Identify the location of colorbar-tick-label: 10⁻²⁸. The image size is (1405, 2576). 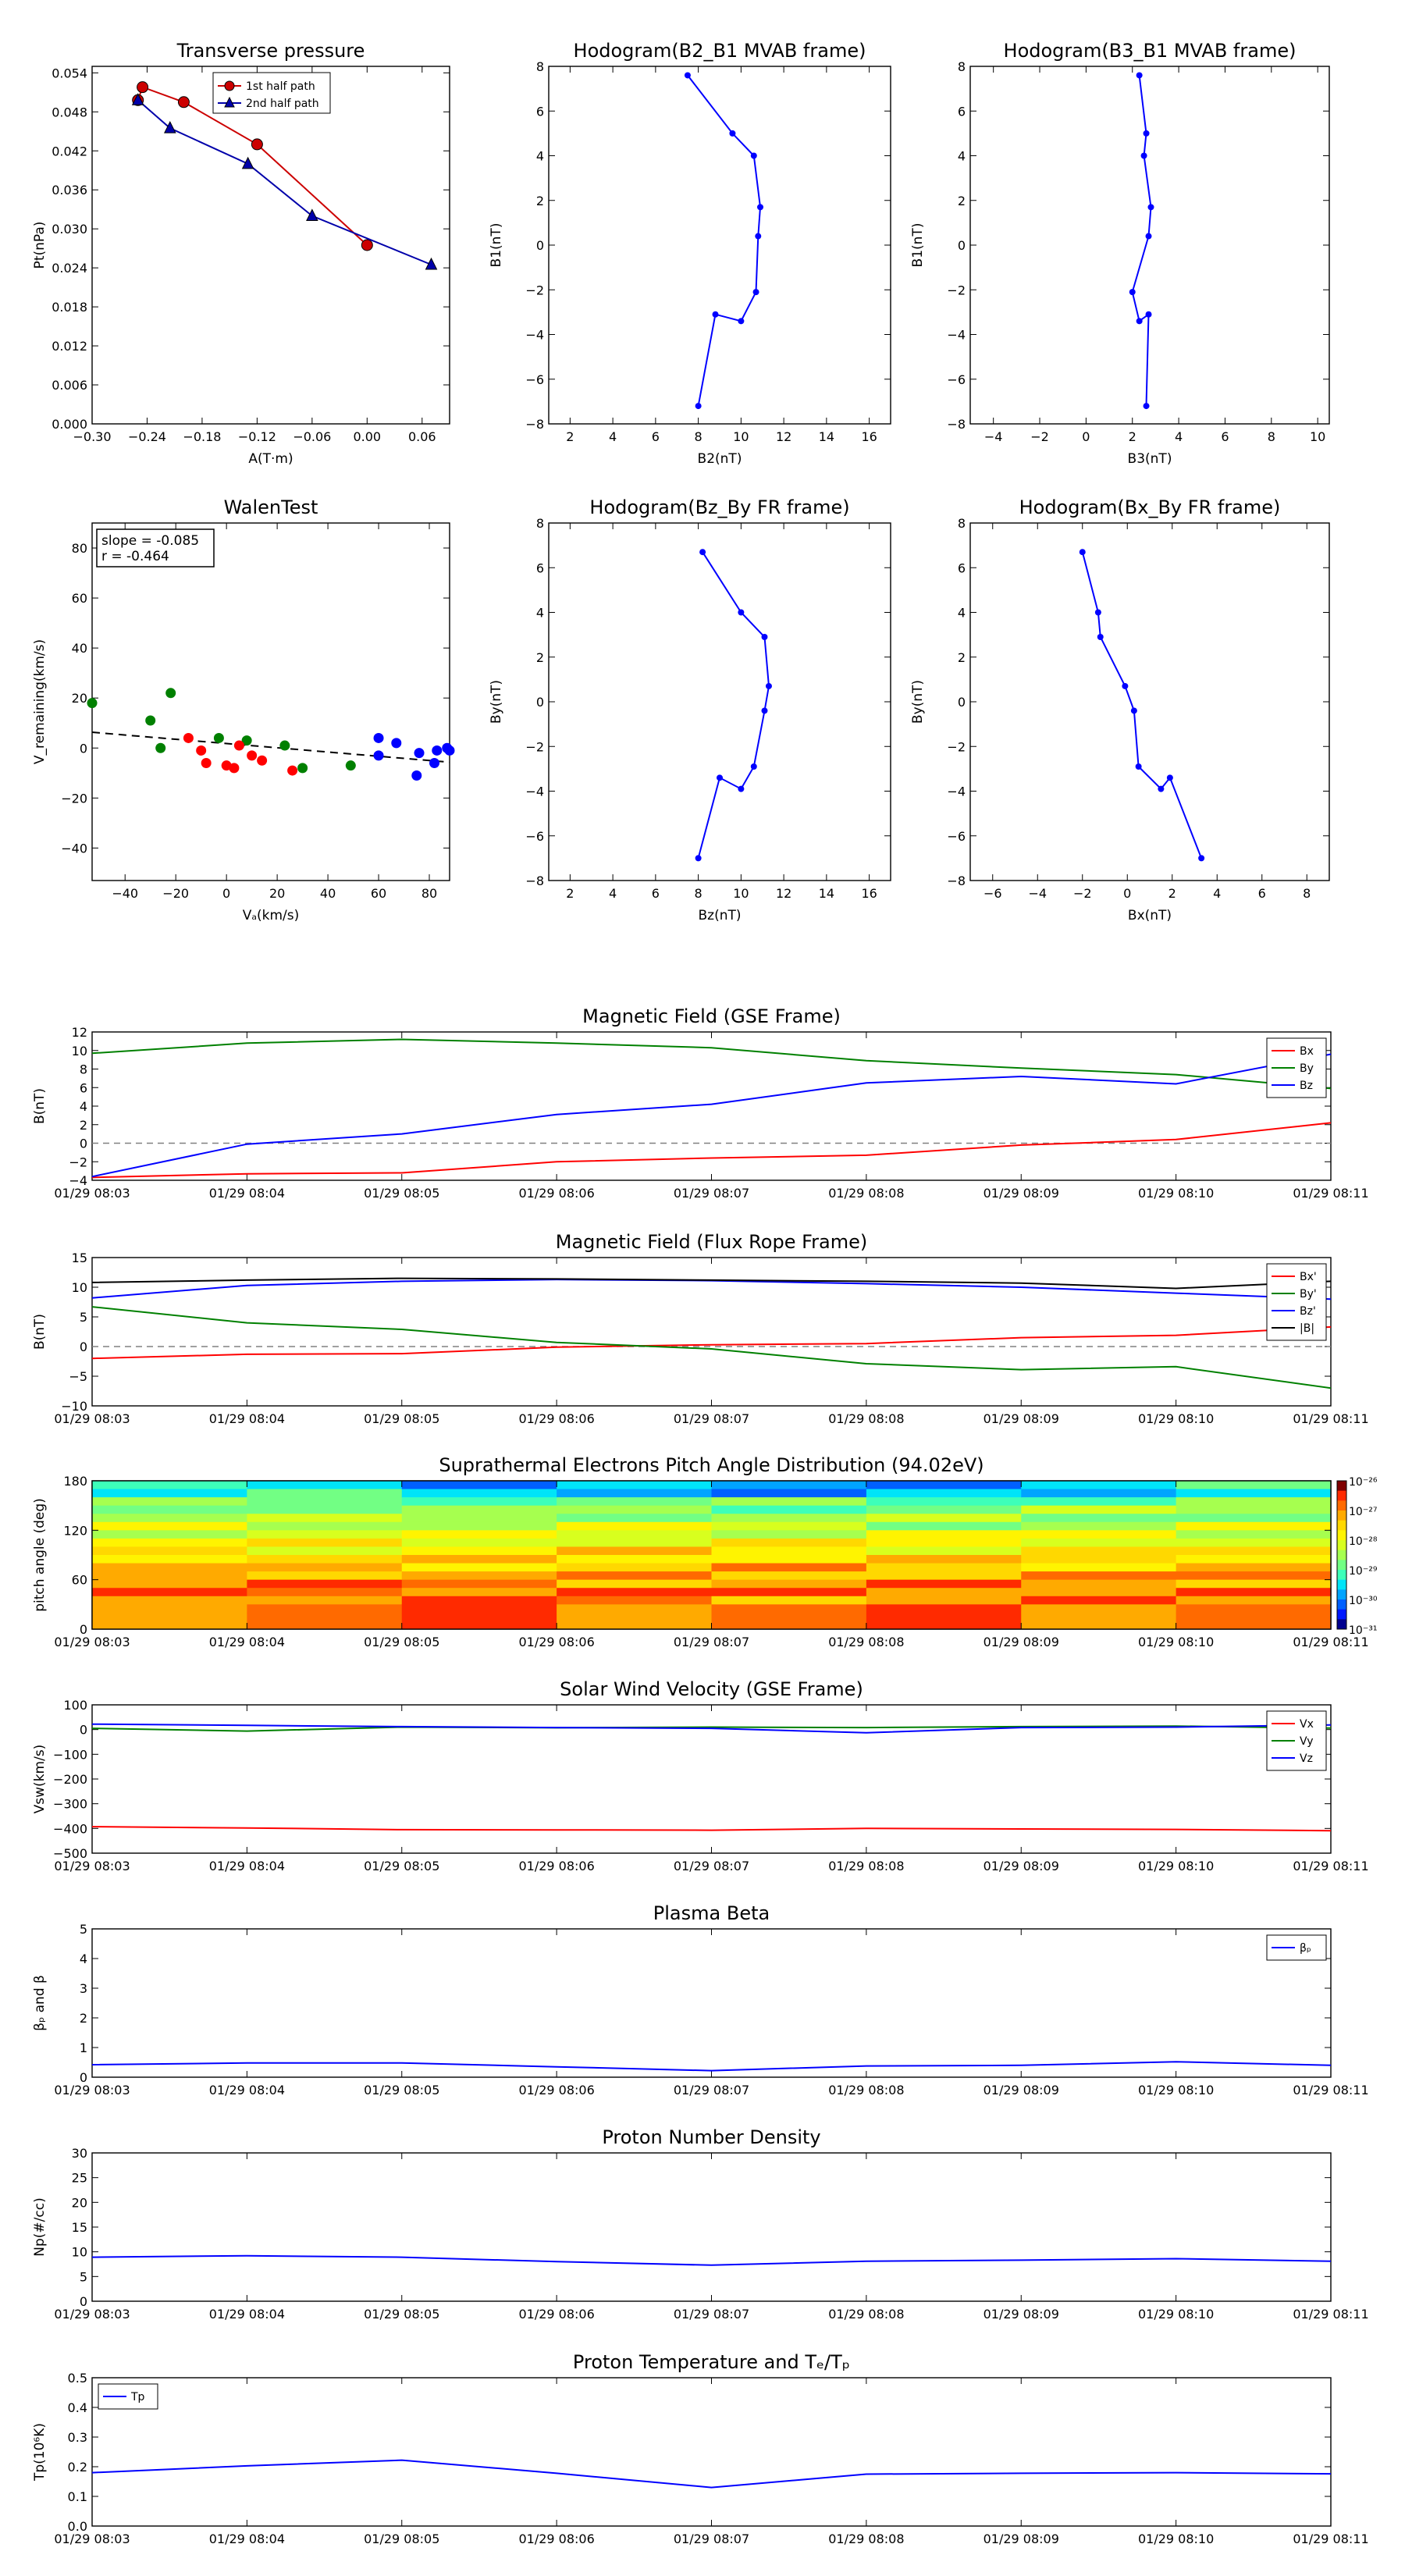
(1363, 1541).